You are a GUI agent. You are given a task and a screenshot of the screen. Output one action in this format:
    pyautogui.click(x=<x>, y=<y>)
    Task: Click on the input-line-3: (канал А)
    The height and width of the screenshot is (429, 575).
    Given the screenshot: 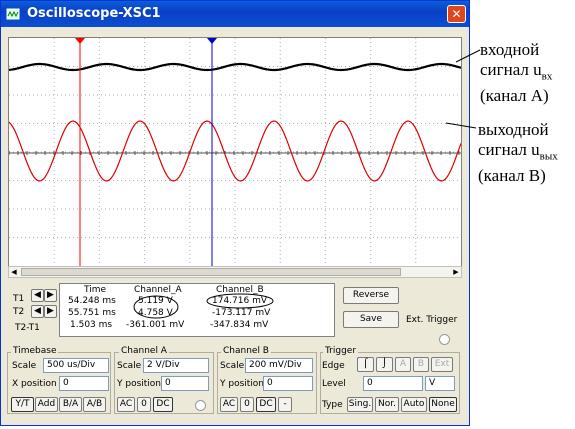 What is the action you would take?
    pyautogui.click(x=514, y=96)
    